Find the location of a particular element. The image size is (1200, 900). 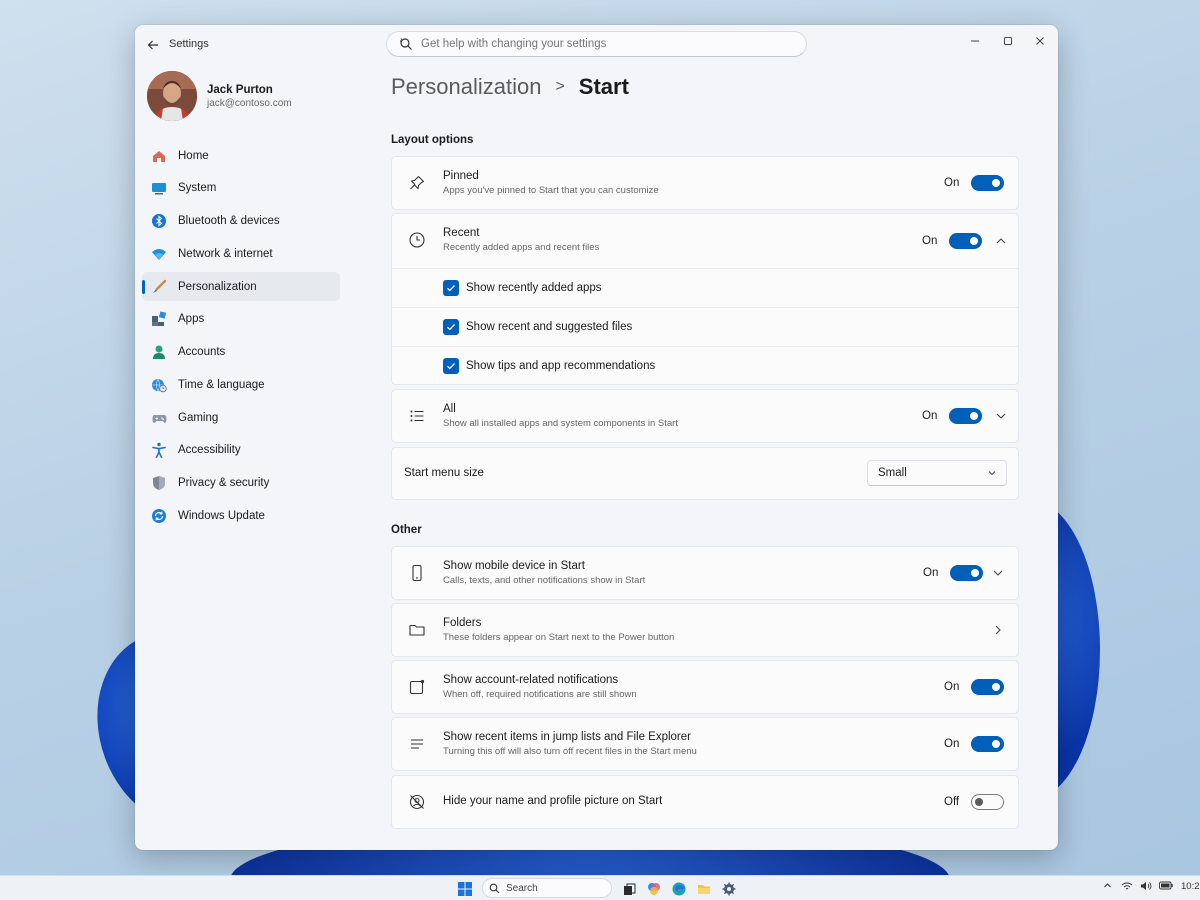

sidebar-item-gaming: Gaming is located at coordinates (241, 417).